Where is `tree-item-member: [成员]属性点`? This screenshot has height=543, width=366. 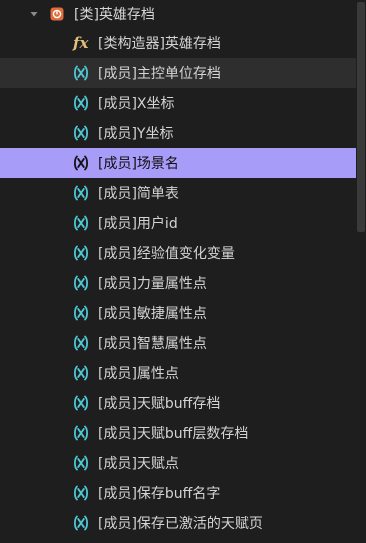 tree-item-member: [成员]属性点 is located at coordinates (178, 373).